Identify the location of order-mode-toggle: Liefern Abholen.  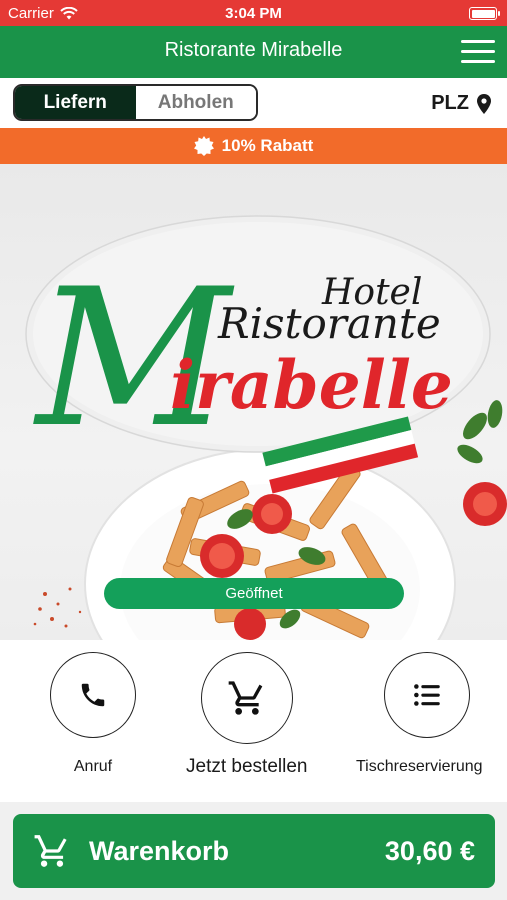
(135, 102).